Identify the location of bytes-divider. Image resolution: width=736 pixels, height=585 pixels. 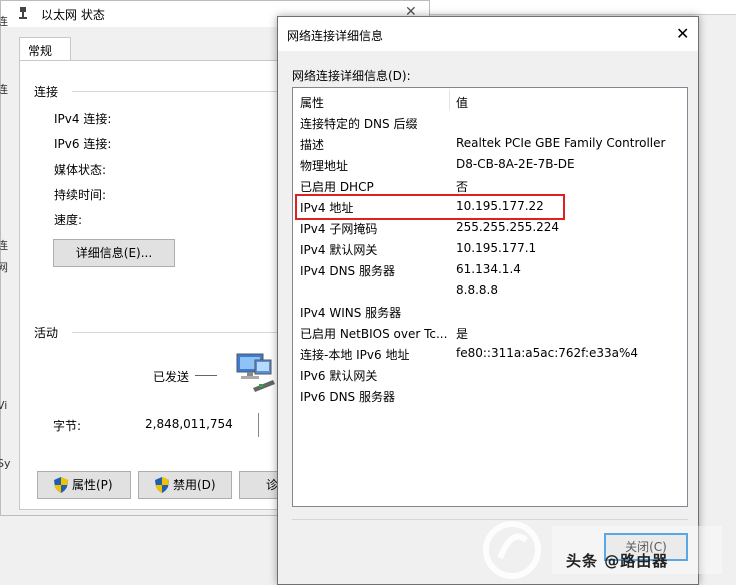
(258, 425).